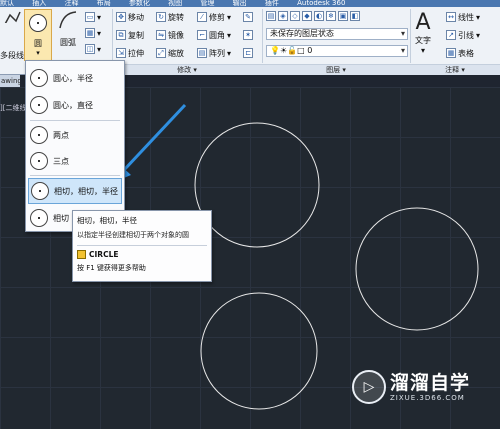 This screenshot has width=500, height=429. I want to click on menu-item-three-point: 三点, so click(75, 161).